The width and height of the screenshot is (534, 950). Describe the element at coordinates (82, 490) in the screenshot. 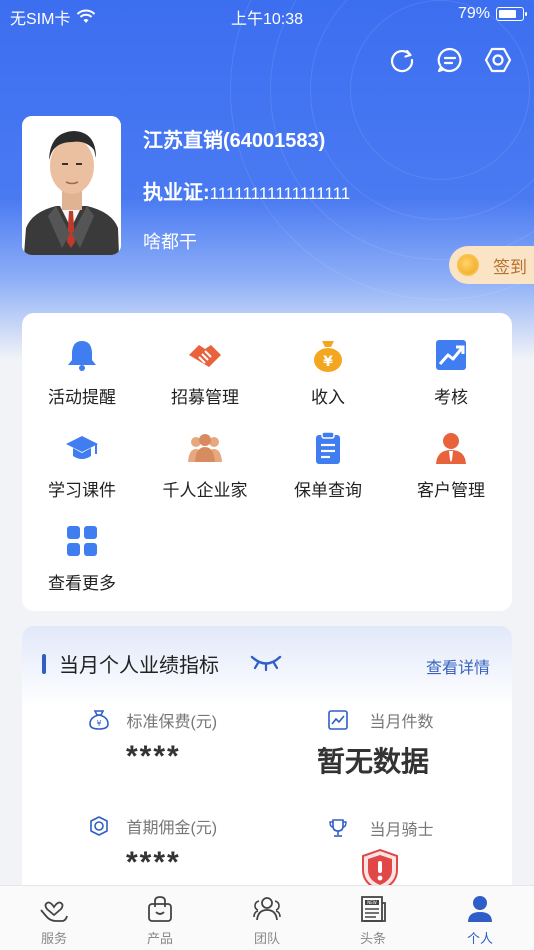

I see `menu-label: 学习课件` at that location.